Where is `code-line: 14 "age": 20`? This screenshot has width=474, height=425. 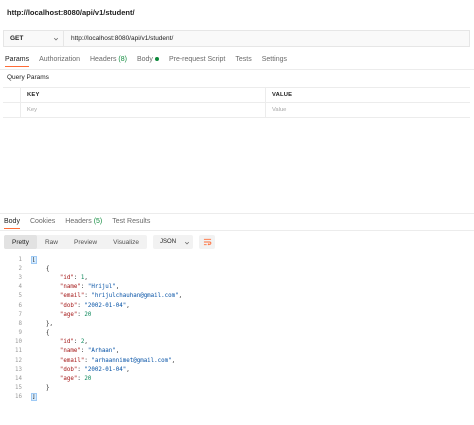 code-line: 14 "age": 20 is located at coordinates (53, 379).